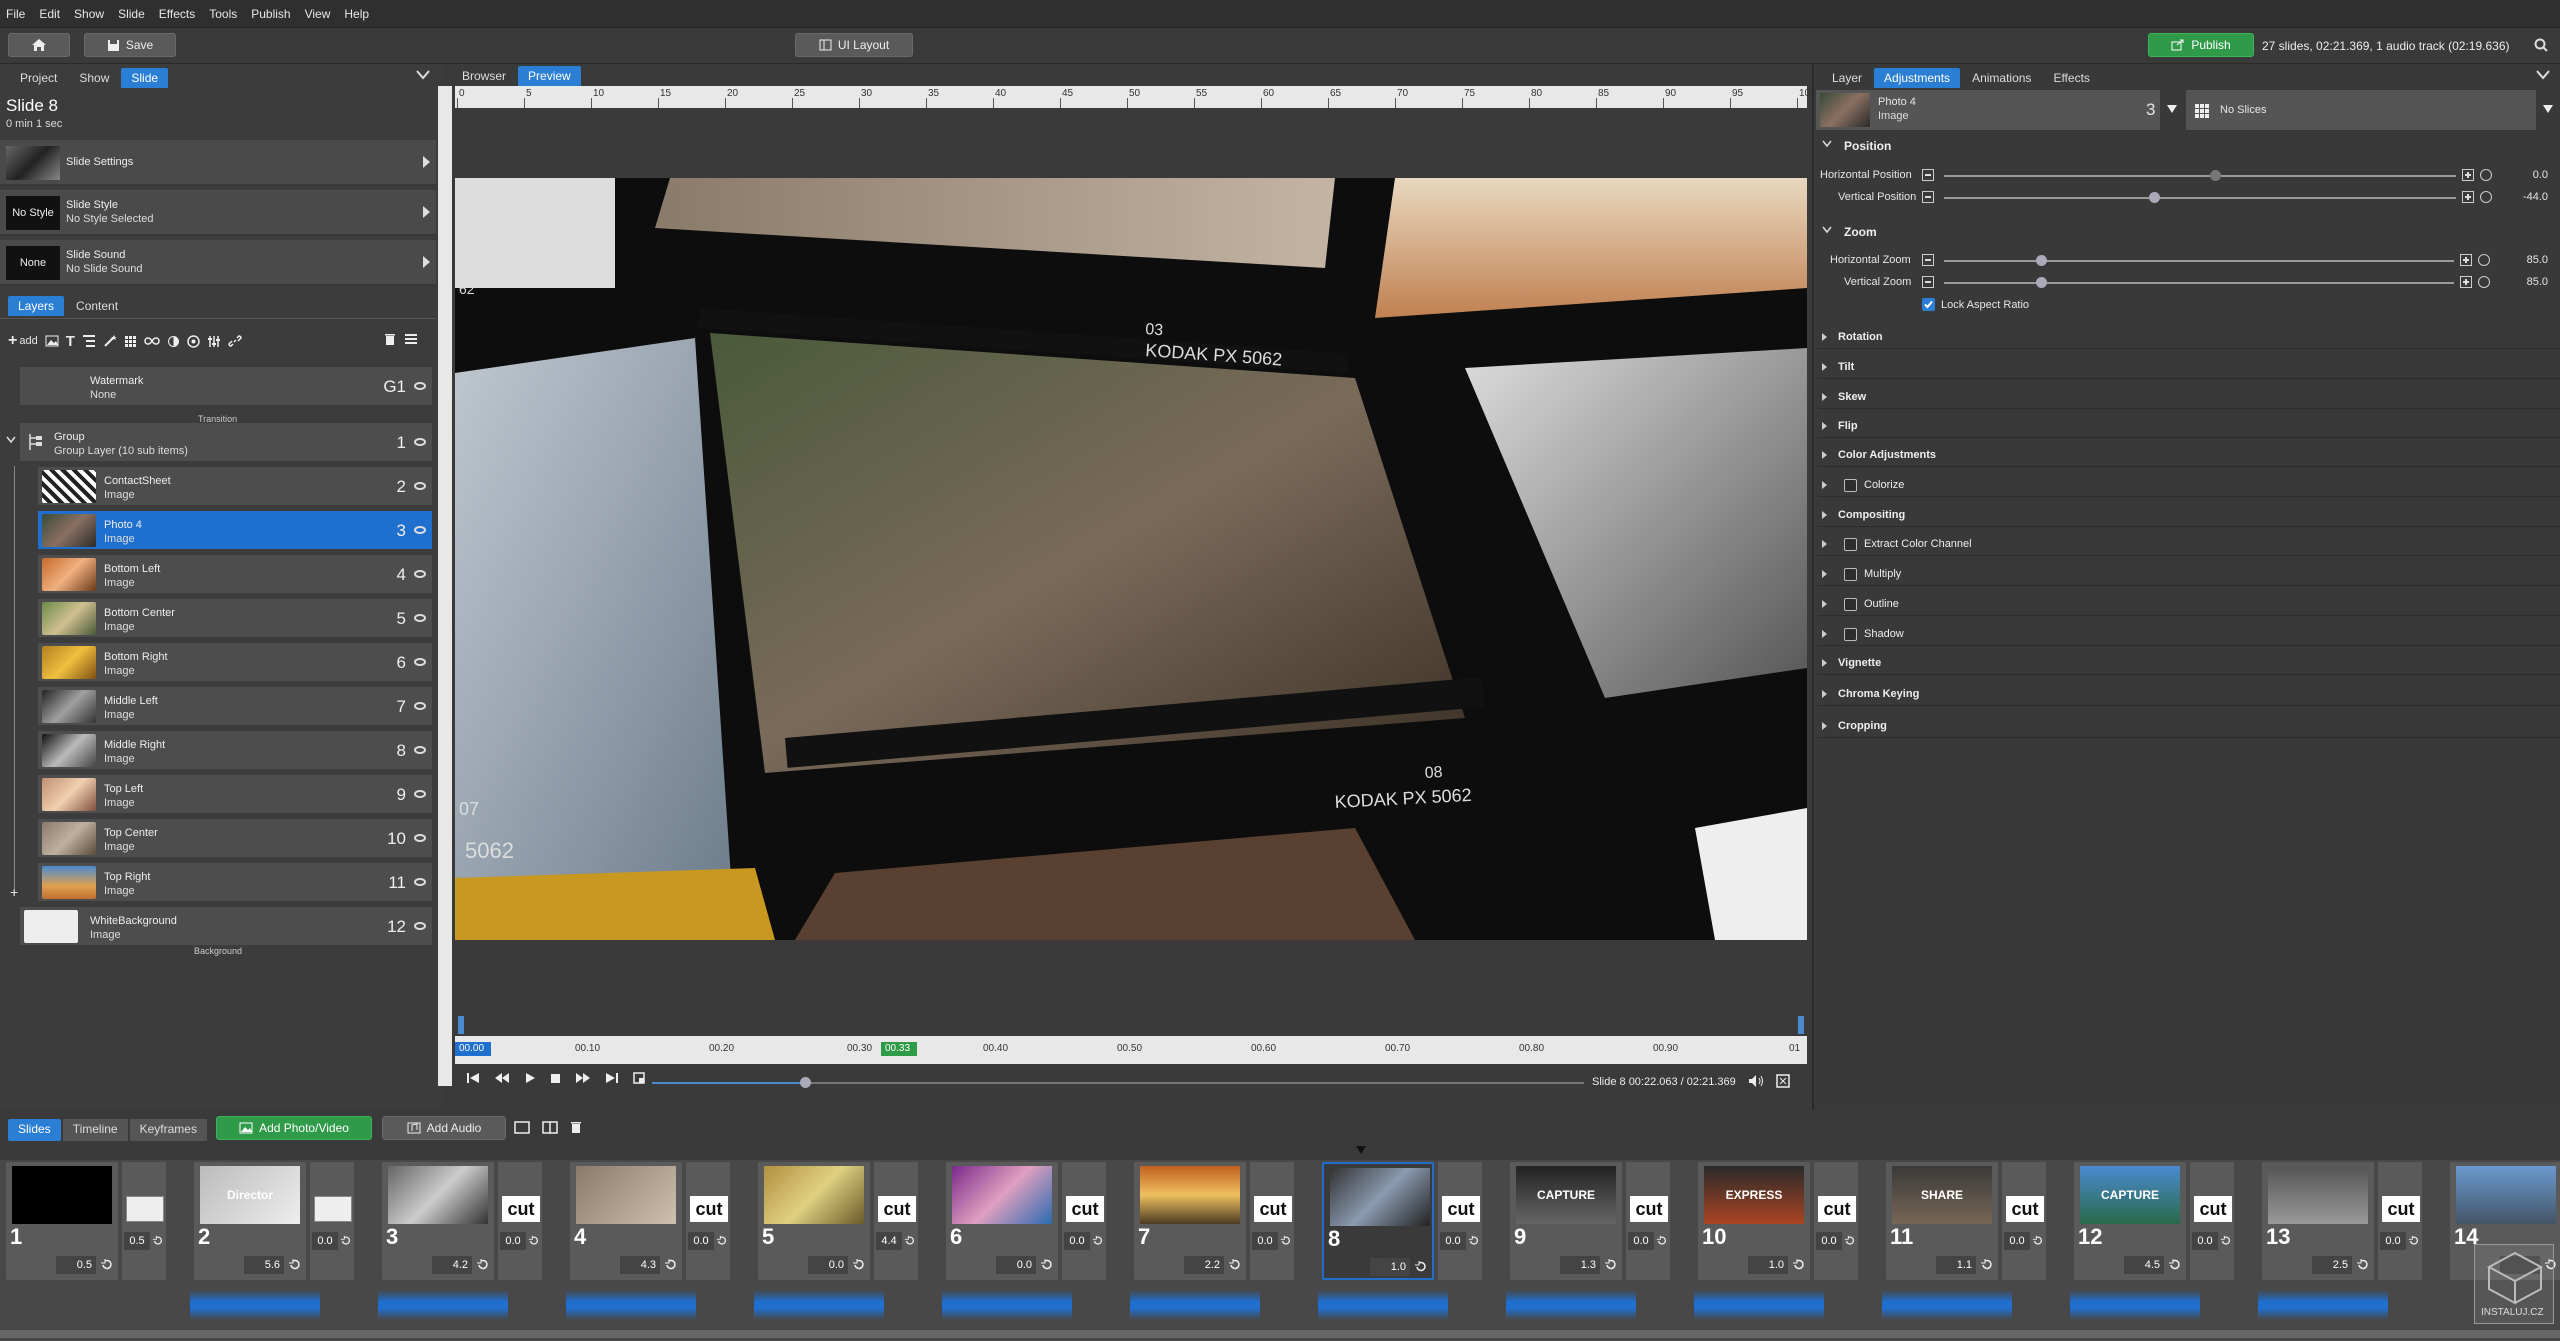  I want to click on slide-2: Director 2 5.6, so click(250, 1221).